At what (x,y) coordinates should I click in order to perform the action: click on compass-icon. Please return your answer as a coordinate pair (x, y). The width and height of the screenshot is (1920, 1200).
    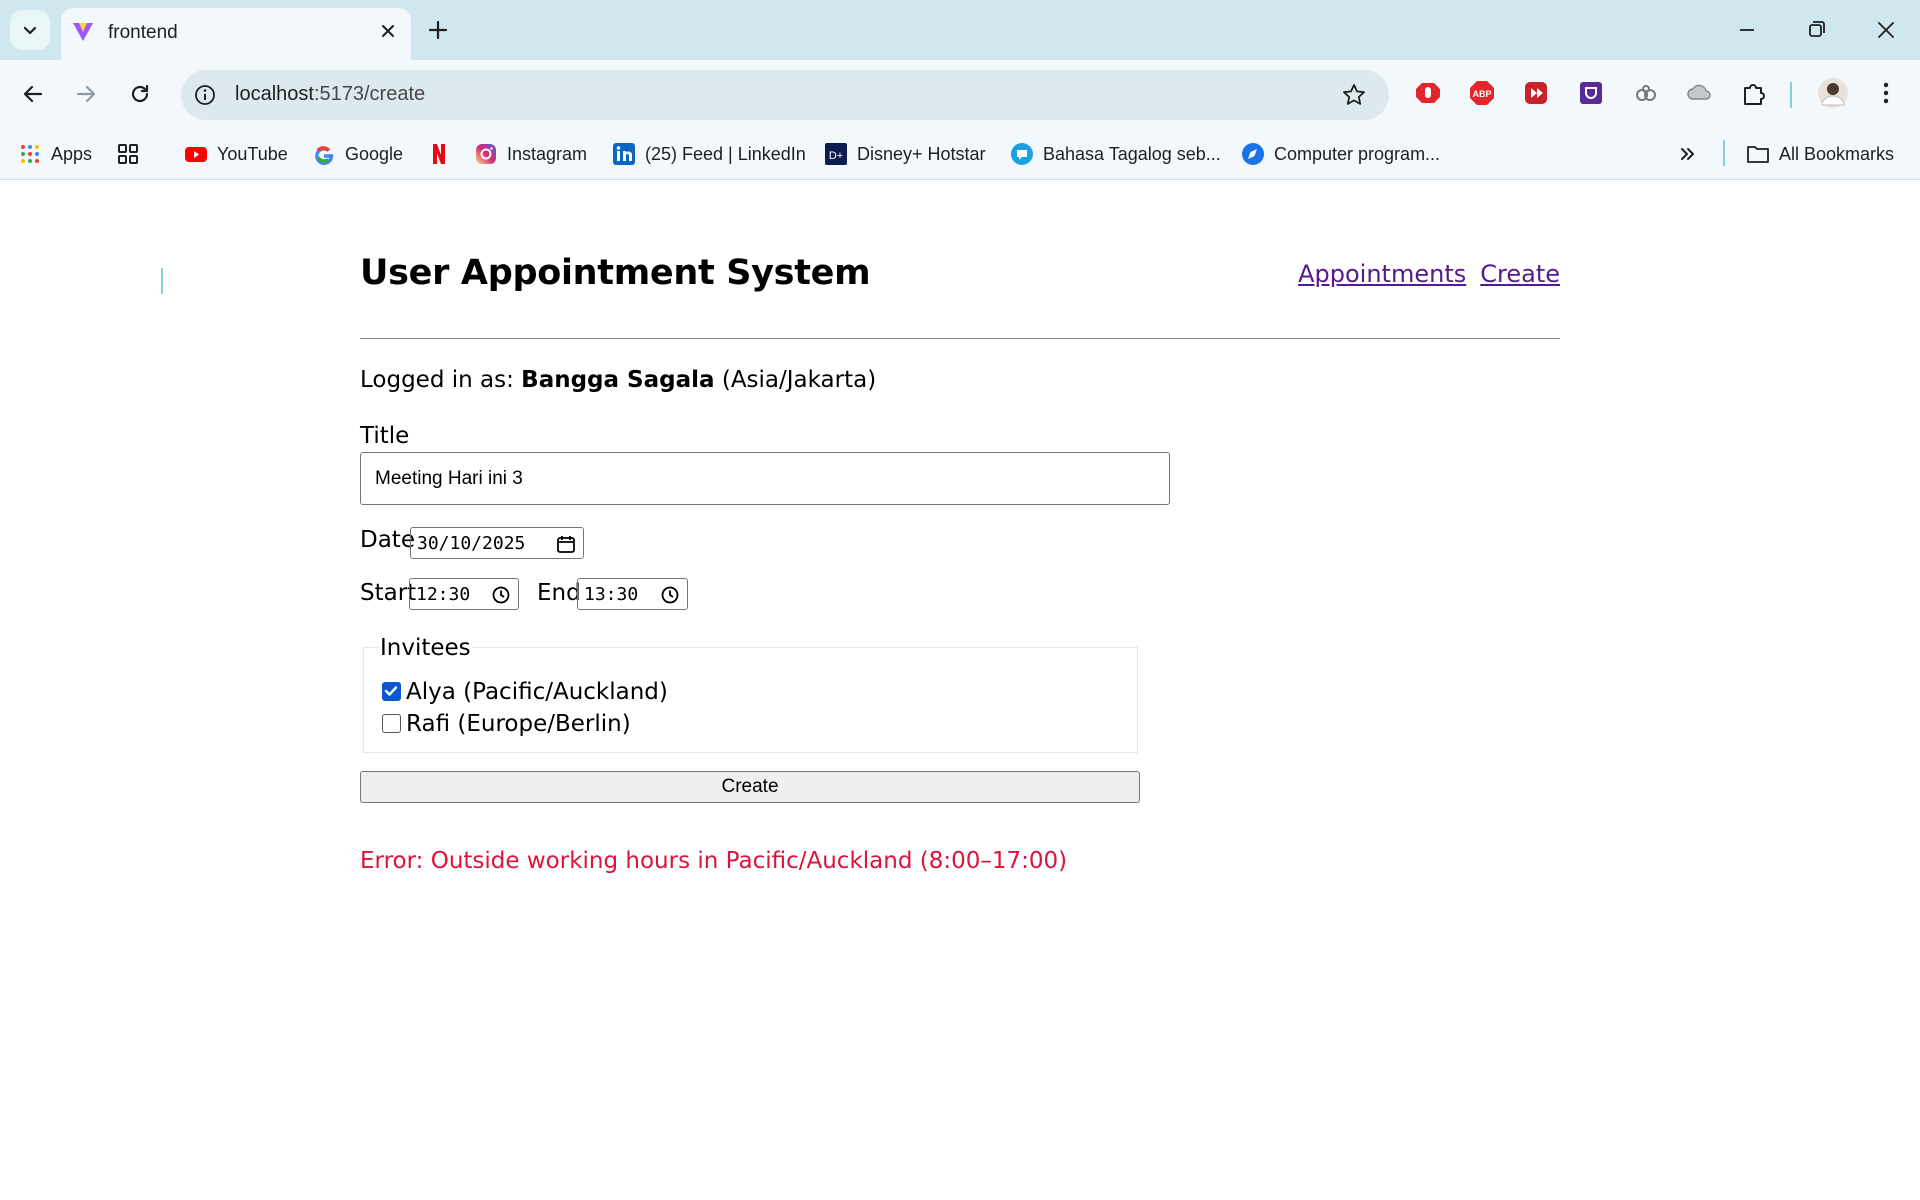
    Looking at the image, I should click on (1253, 154).